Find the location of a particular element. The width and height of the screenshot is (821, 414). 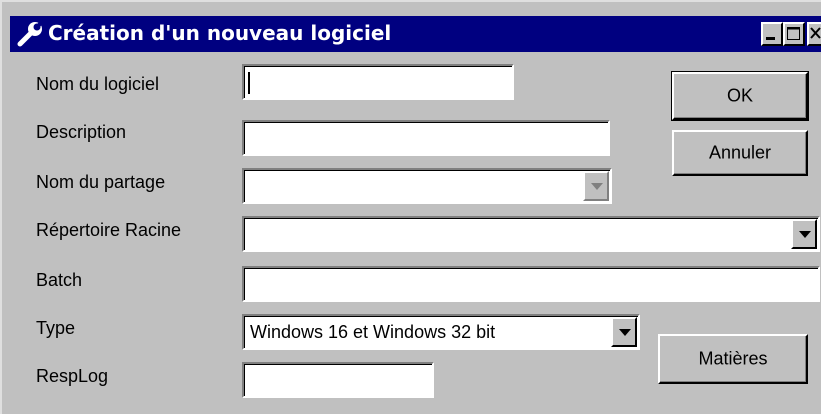

label-type: Type is located at coordinates (56, 328).